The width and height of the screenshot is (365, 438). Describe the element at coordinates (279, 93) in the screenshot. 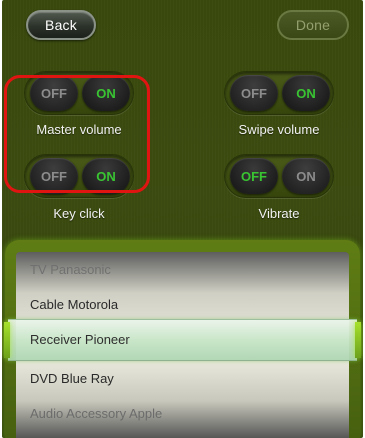

I see `swipe-volume-toggle: OFF ON` at that location.